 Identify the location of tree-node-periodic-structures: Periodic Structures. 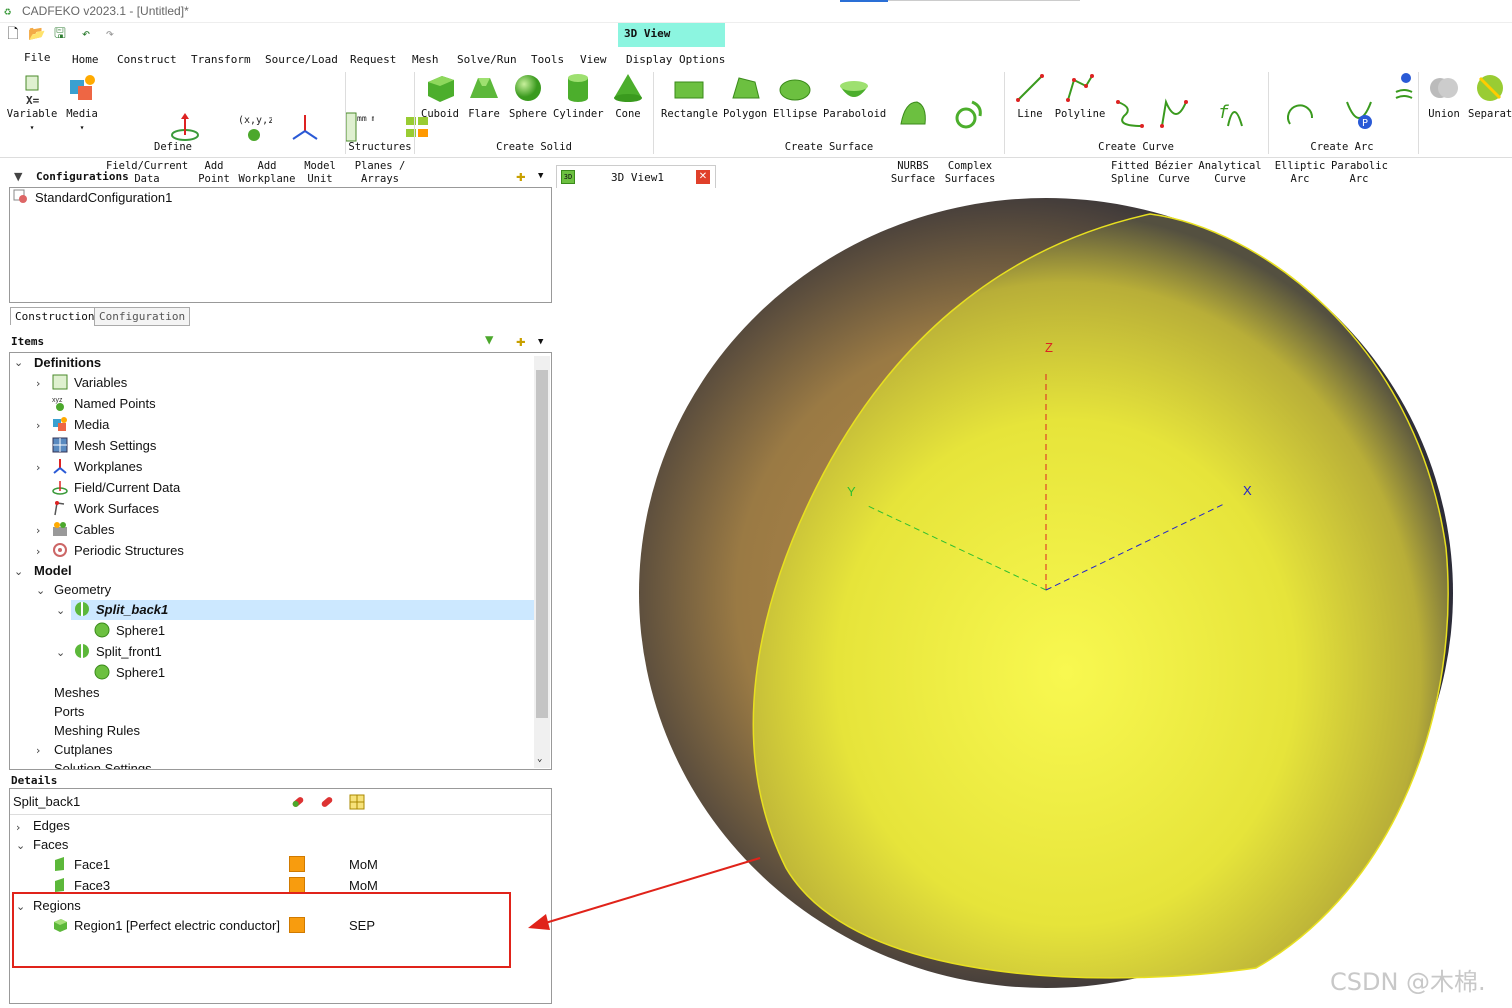
(118, 551).